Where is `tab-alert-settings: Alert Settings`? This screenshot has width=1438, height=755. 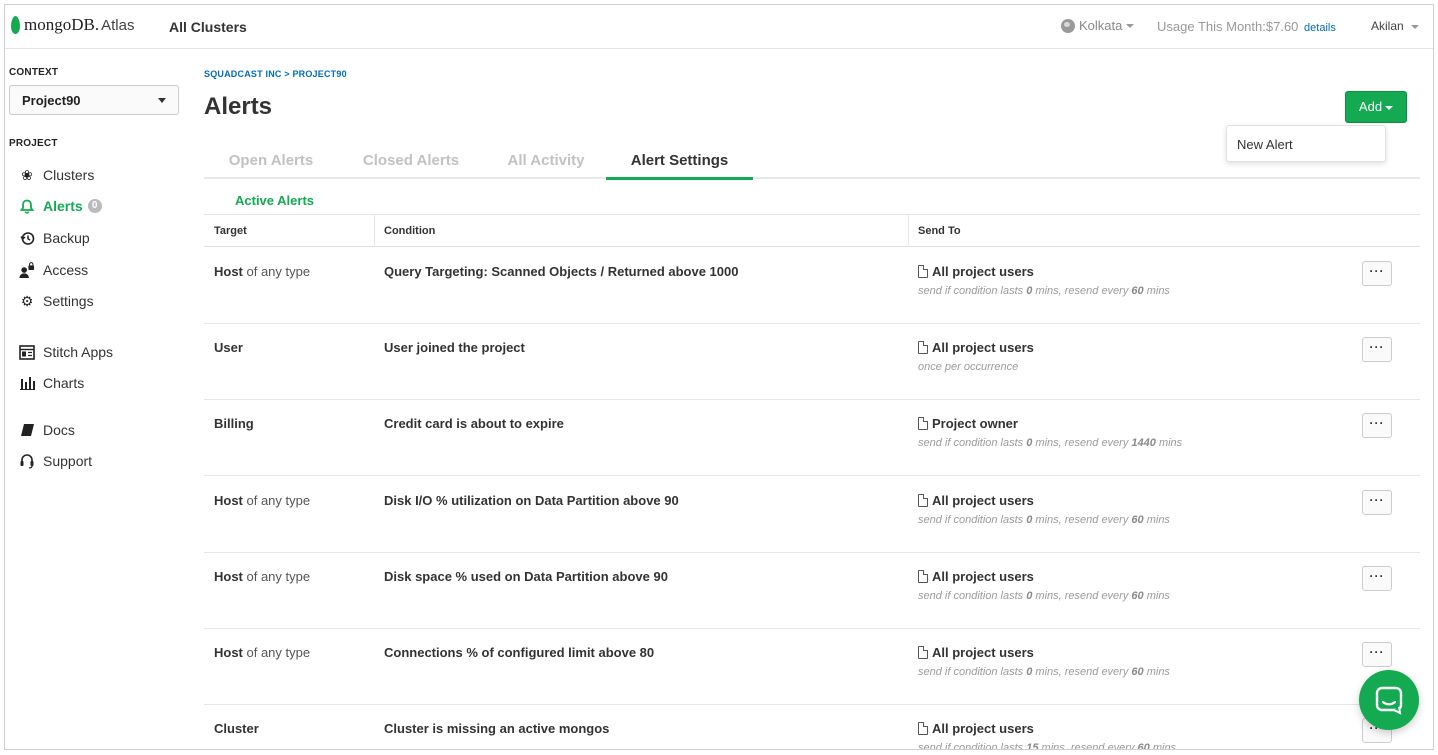
tab-alert-settings: Alert Settings is located at coordinates (679, 162).